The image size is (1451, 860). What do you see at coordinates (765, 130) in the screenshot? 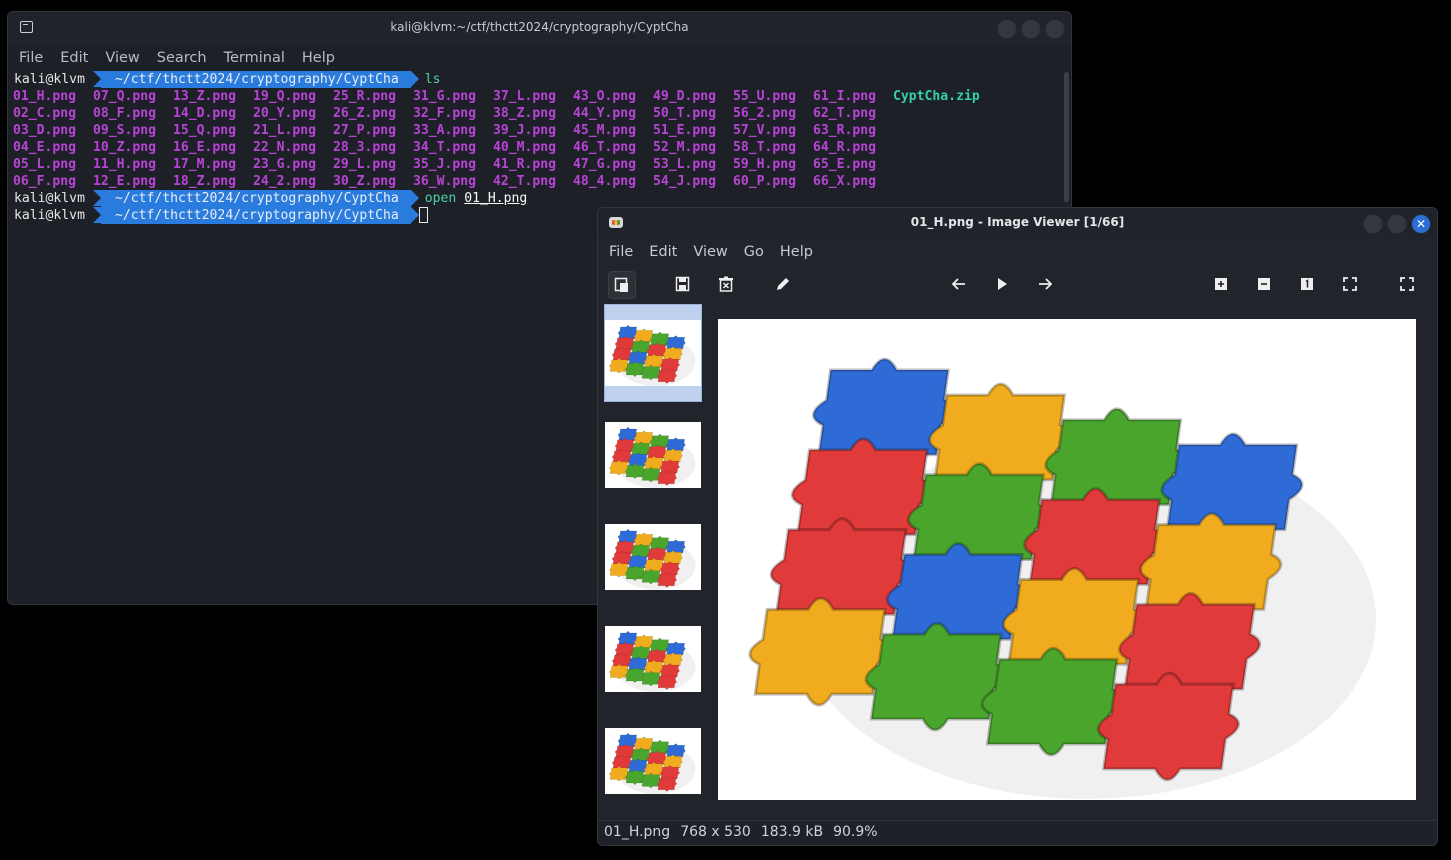
I see `file-name: 57_V.png` at bounding box center [765, 130].